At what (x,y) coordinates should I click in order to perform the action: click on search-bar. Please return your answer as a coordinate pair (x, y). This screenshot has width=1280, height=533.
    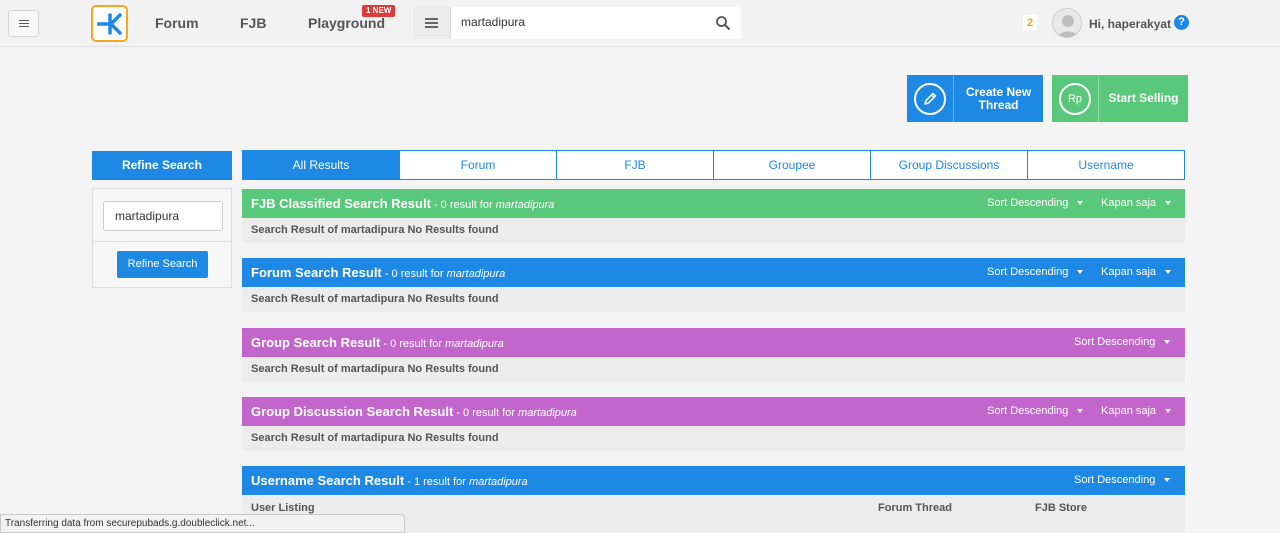
    Looking at the image, I should click on (577, 23).